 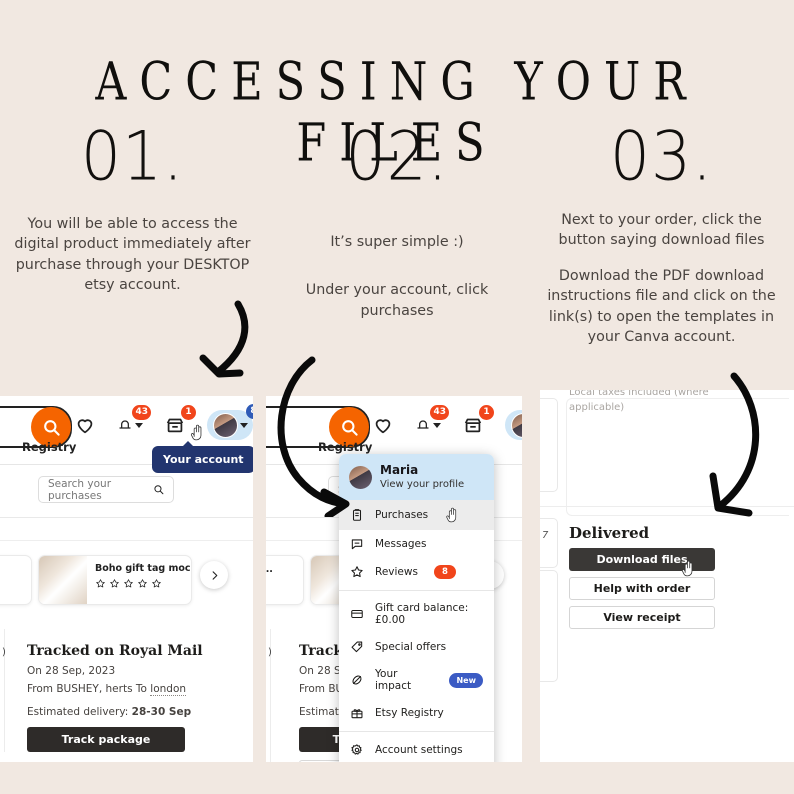 What do you see at coordinates (158, 489) in the screenshot?
I see `search-icon` at bounding box center [158, 489].